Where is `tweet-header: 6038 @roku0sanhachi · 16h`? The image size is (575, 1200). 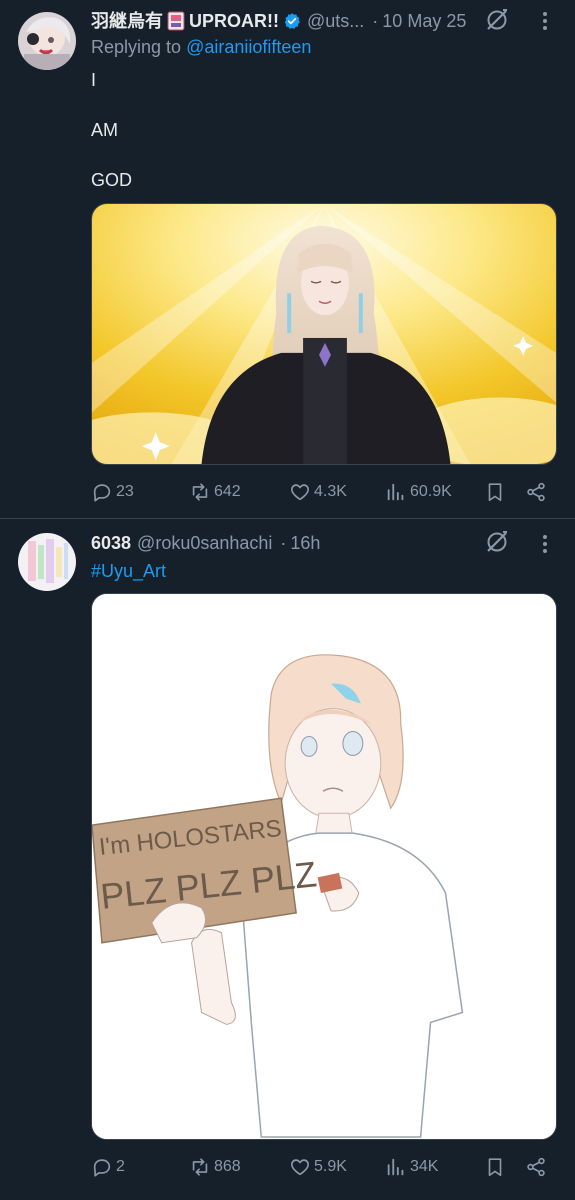 tweet-header: 6038 @roku0sanhachi · 16h is located at coordinates (205, 543).